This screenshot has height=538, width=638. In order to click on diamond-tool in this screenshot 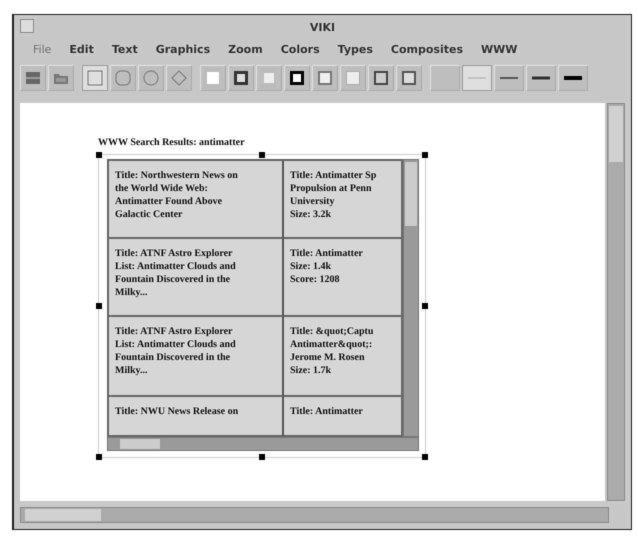, I will do `click(179, 78)`.